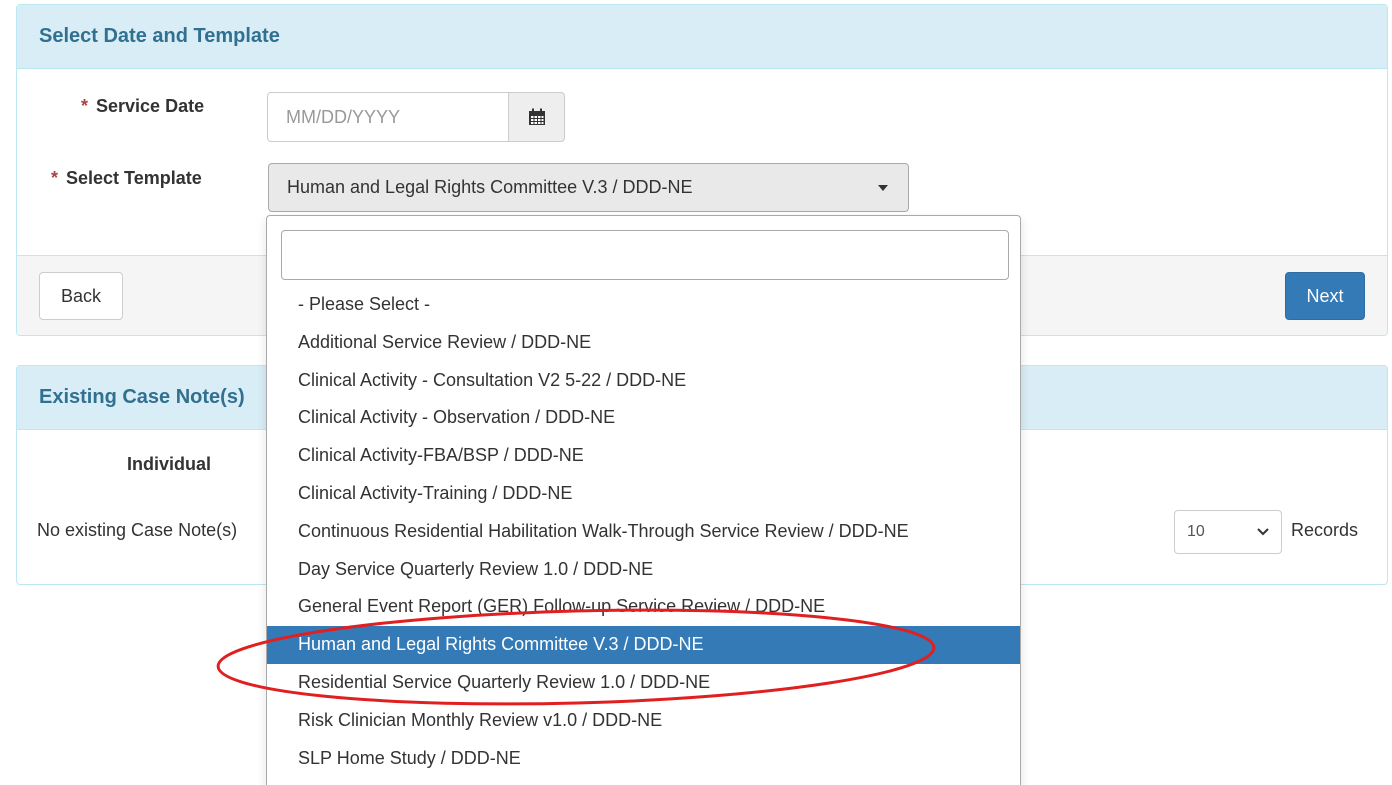 This screenshot has width=1392, height=785. I want to click on back-button: Back, so click(81, 296).